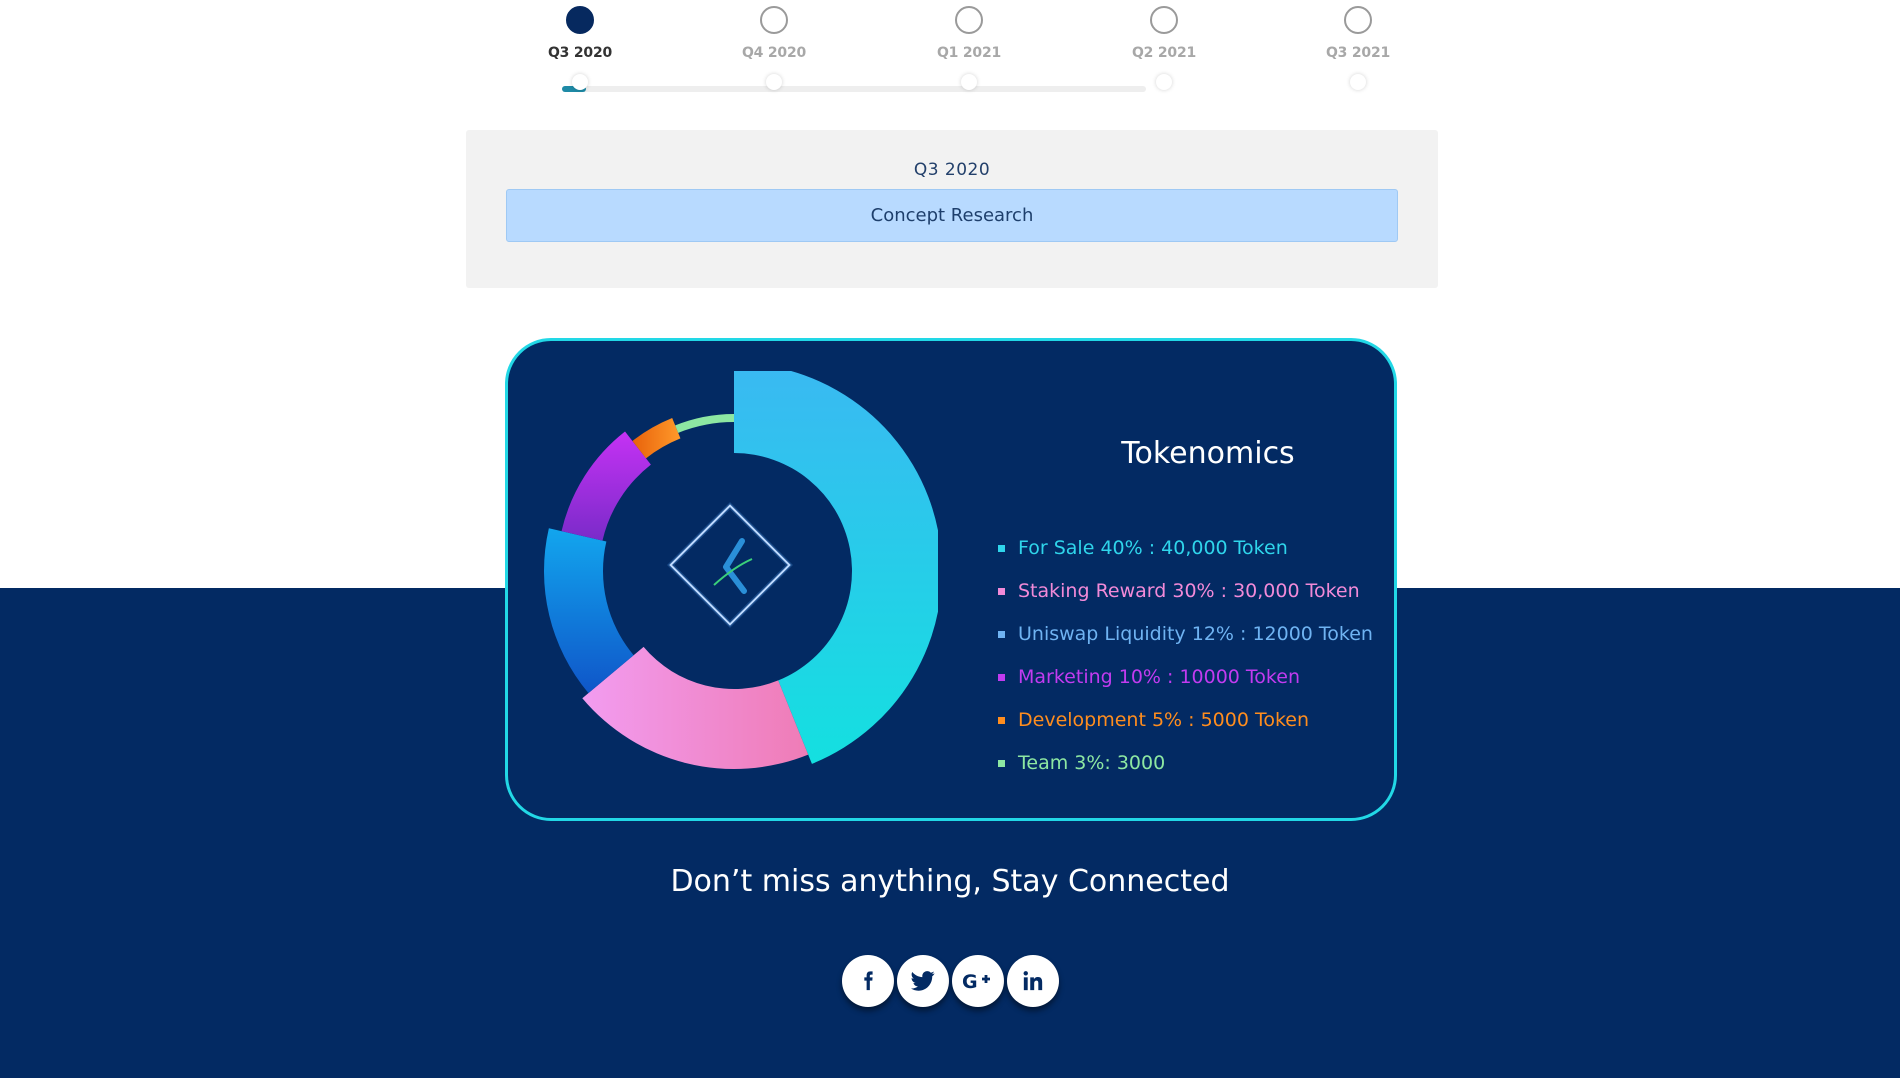  I want to click on legend-item-development: Development 5% : 5000 Token, so click(1185, 729).